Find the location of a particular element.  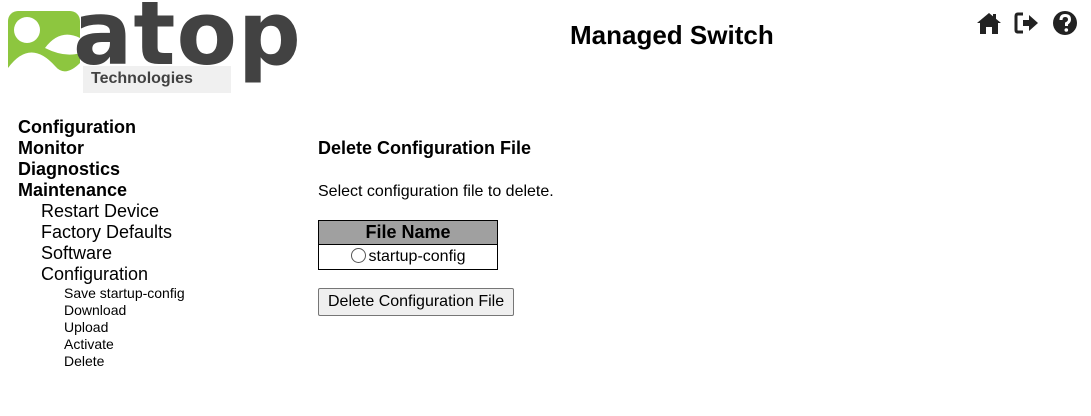

nav-item-maintenance-configuration: Configuration is located at coordinates (101, 274).